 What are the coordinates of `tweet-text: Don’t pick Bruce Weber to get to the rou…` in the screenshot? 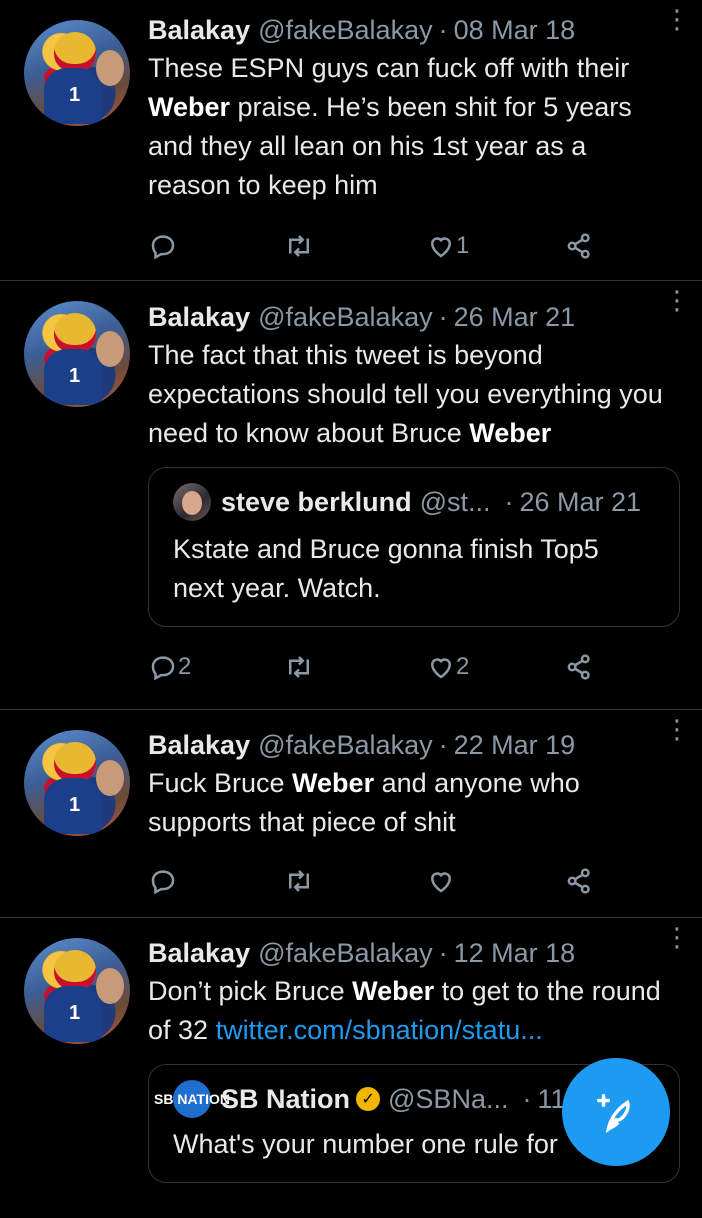 It's located at (410, 1011).